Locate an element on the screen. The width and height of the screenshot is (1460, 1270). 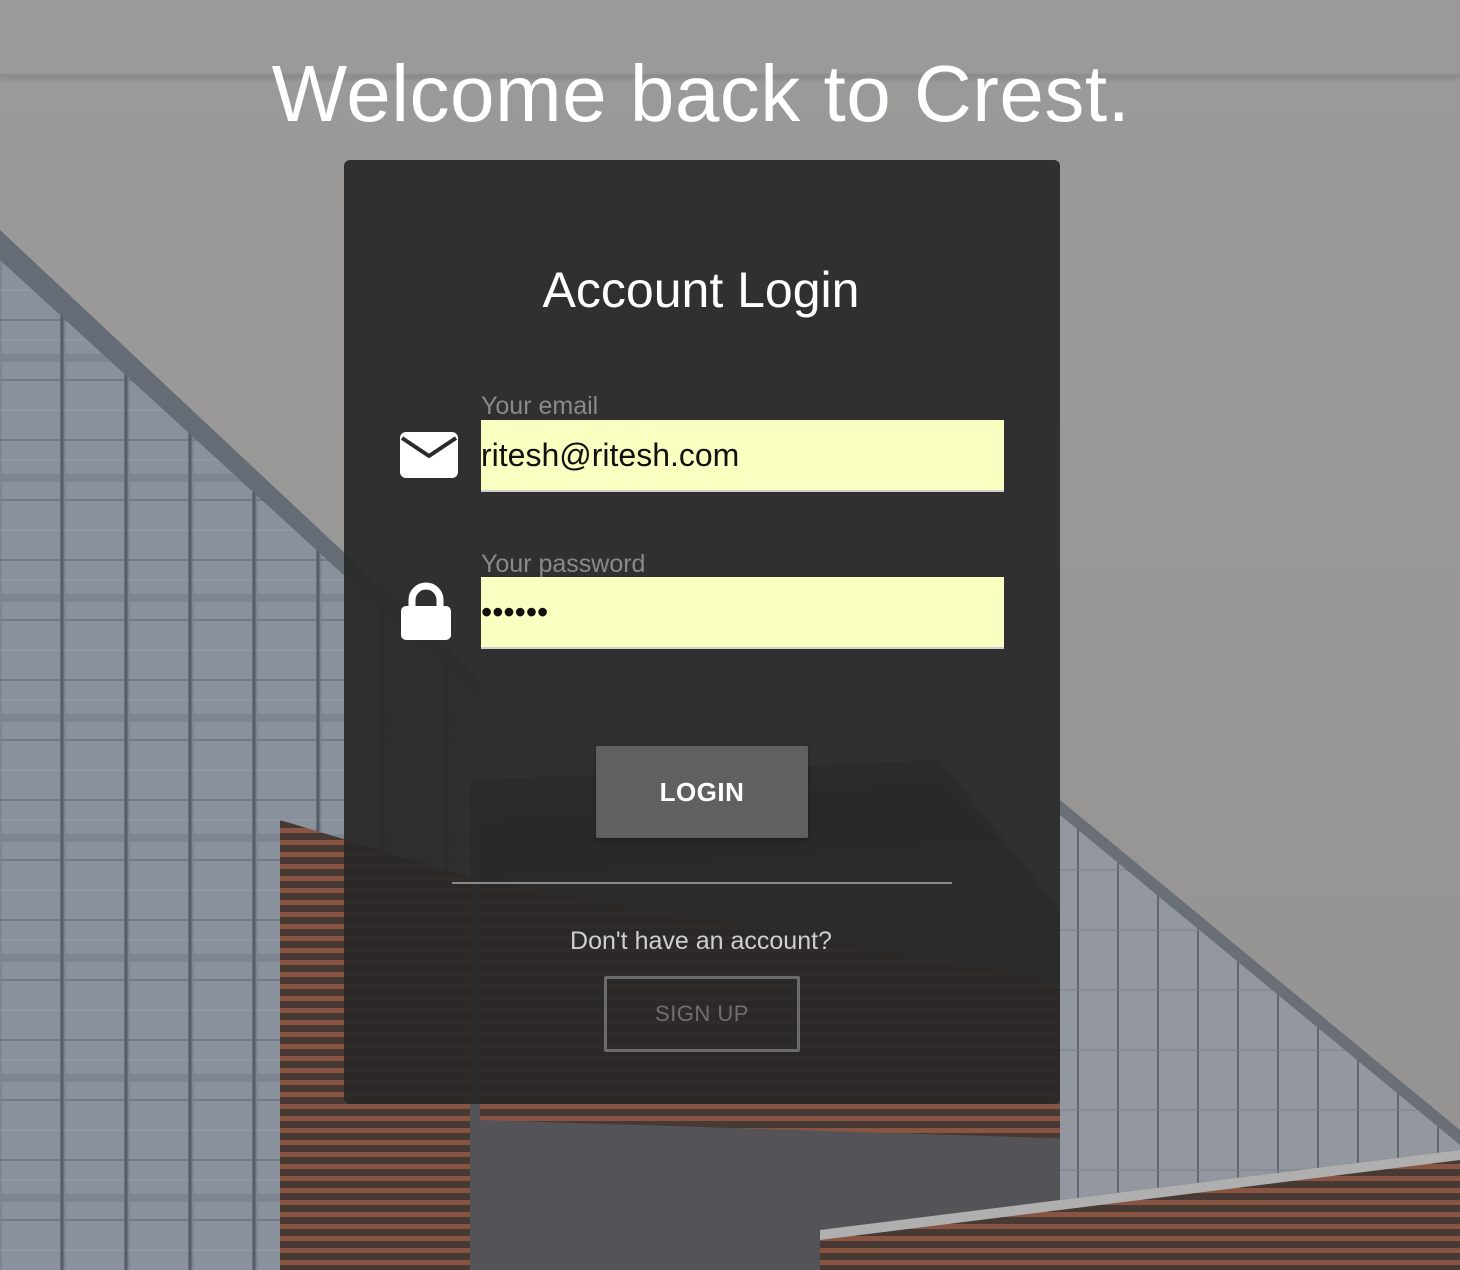
no-account-text: Don't have an account? is located at coordinates (701, 941).